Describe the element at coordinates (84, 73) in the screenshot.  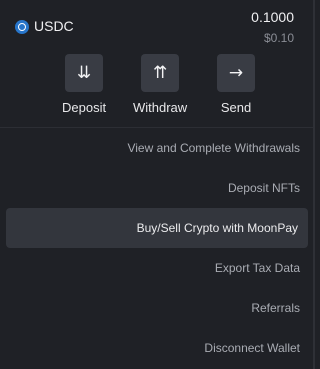
I see `deposit-arrows-down-icon: ⇊` at that location.